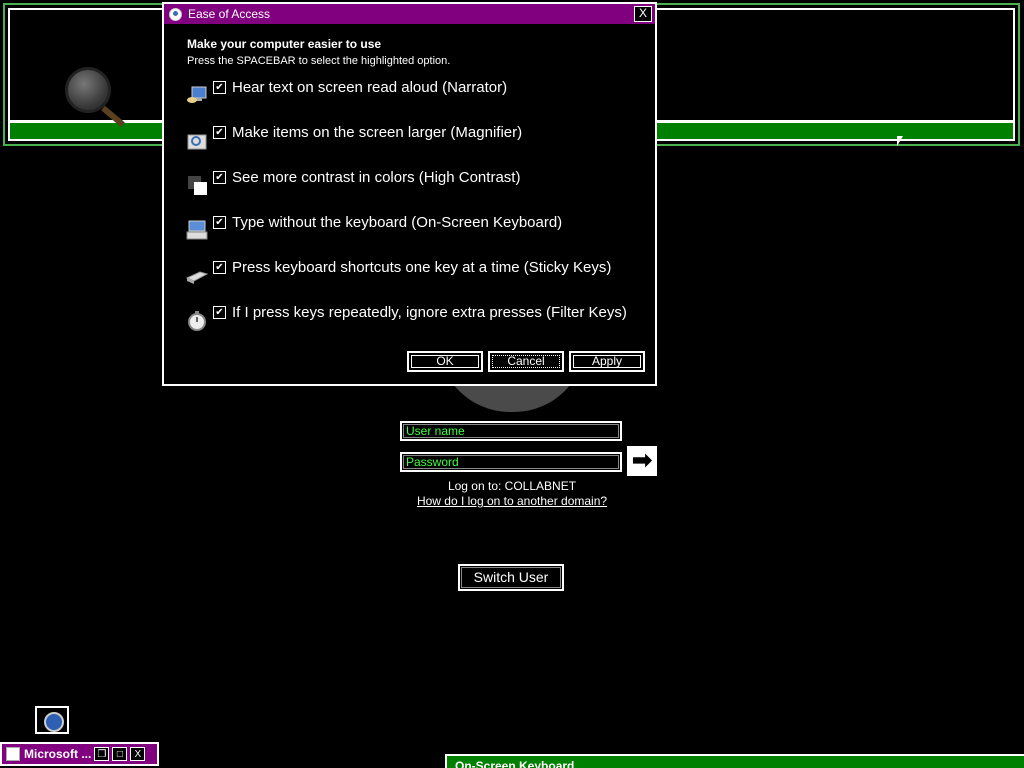 The width and height of the screenshot is (1024, 768). What do you see at coordinates (900, 141) in the screenshot?
I see `mouse-cursor-icon` at bounding box center [900, 141].